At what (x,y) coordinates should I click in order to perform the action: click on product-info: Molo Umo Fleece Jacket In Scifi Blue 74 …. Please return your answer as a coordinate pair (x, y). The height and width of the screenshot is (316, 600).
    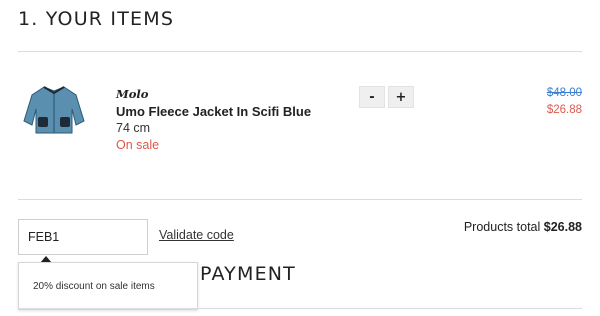
    Looking at the image, I should click on (213, 120).